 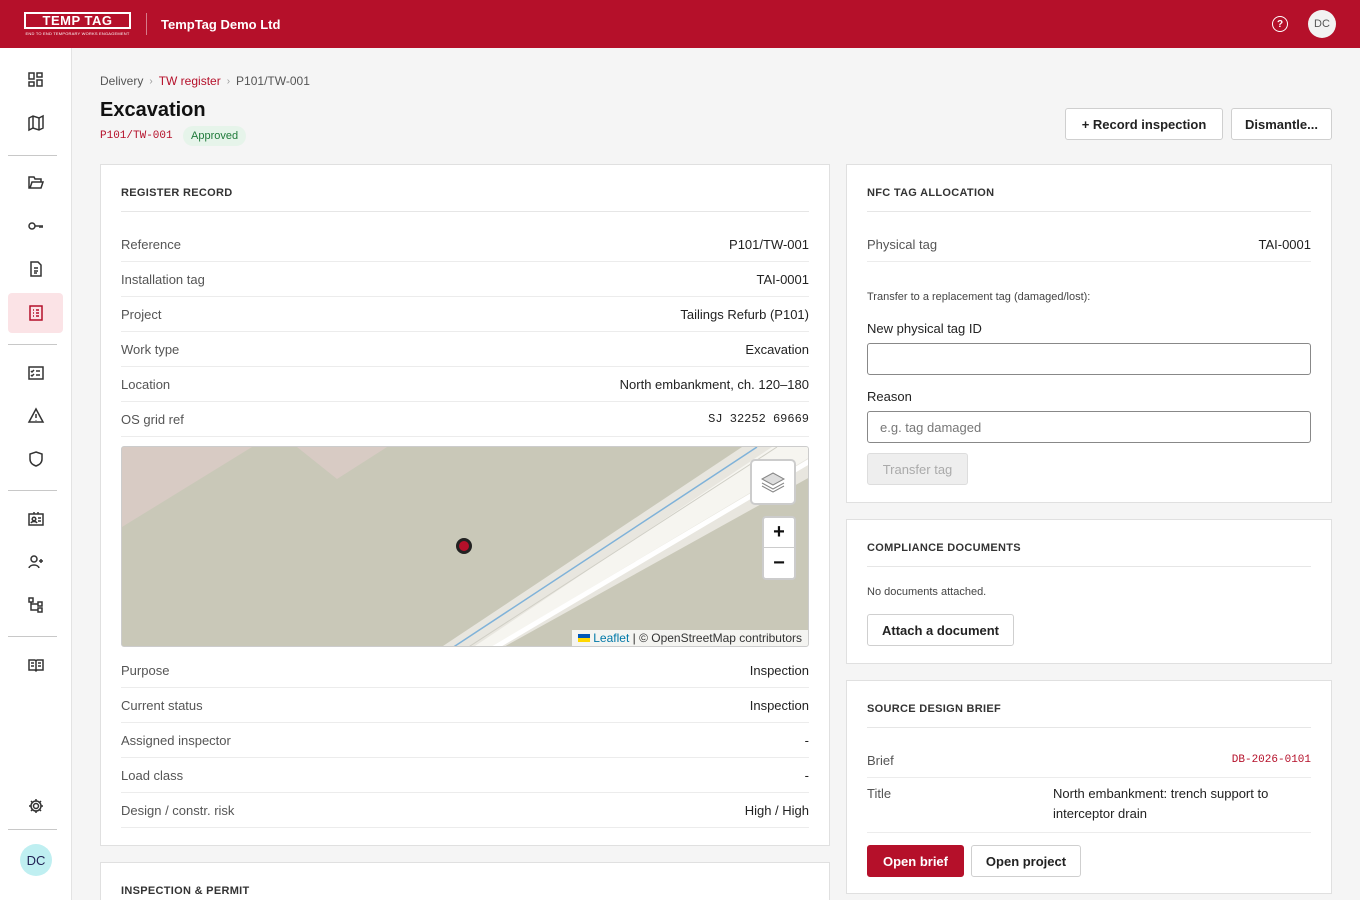 I want to click on map-layers-button, so click(x=773, y=482).